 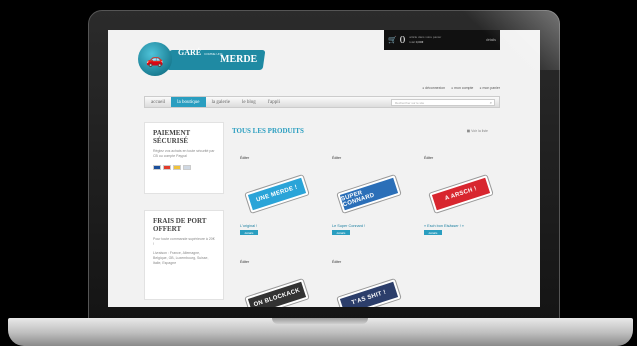 I want to click on cart-amount: 0,00€, so click(x=419, y=42).